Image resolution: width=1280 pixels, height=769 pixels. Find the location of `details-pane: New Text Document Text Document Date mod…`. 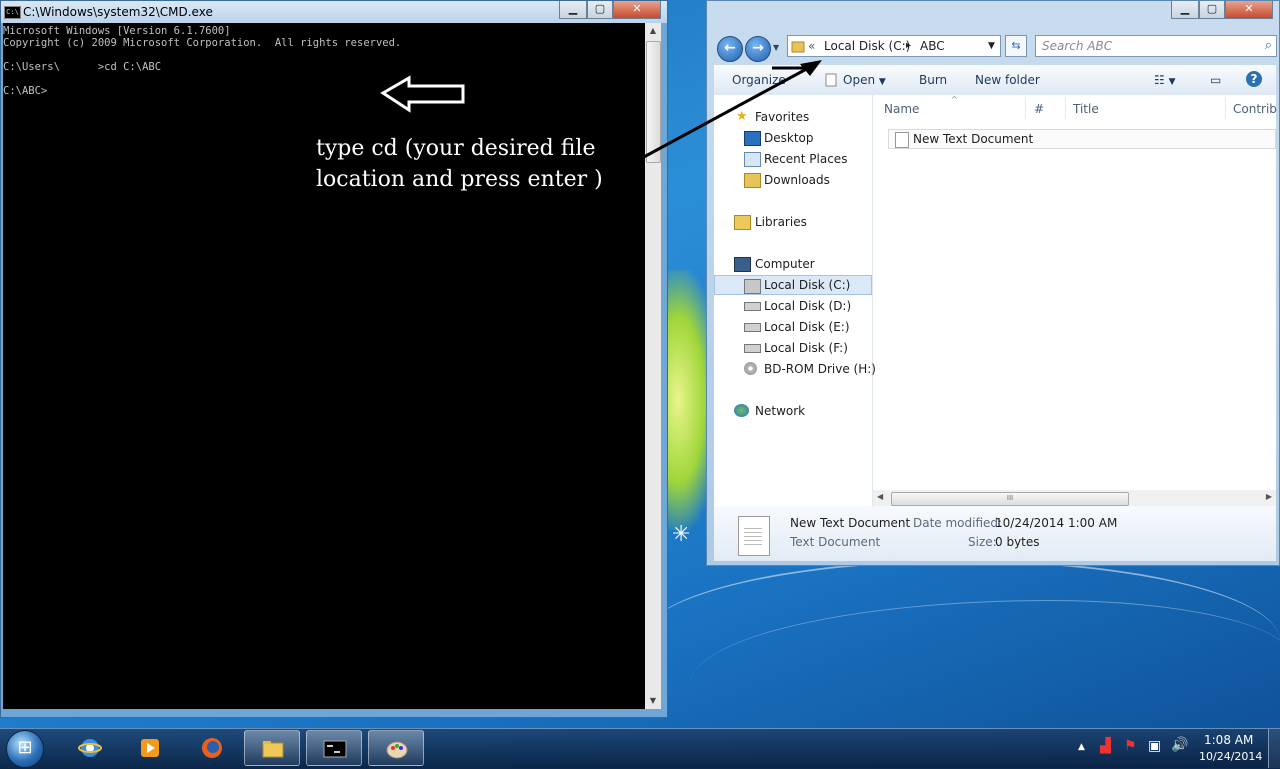

details-pane: New Text Document Text Document Date mod… is located at coordinates (995, 533).